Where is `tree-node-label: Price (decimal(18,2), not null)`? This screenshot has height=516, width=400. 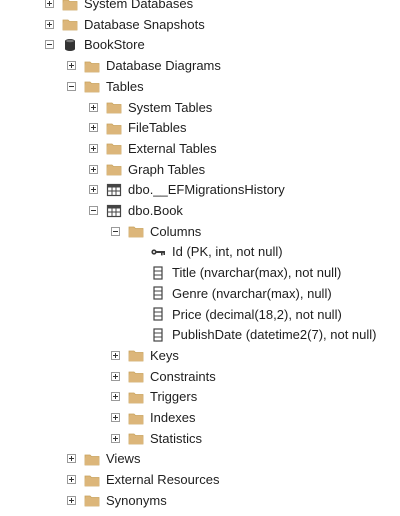
tree-node-label: Price (decimal(18,2), not null) is located at coordinates (257, 314).